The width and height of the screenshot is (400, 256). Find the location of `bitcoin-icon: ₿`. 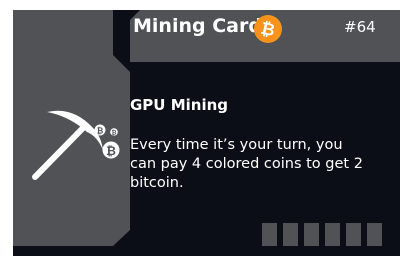

bitcoin-icon: ₿ is located at coordinates (268, 29).